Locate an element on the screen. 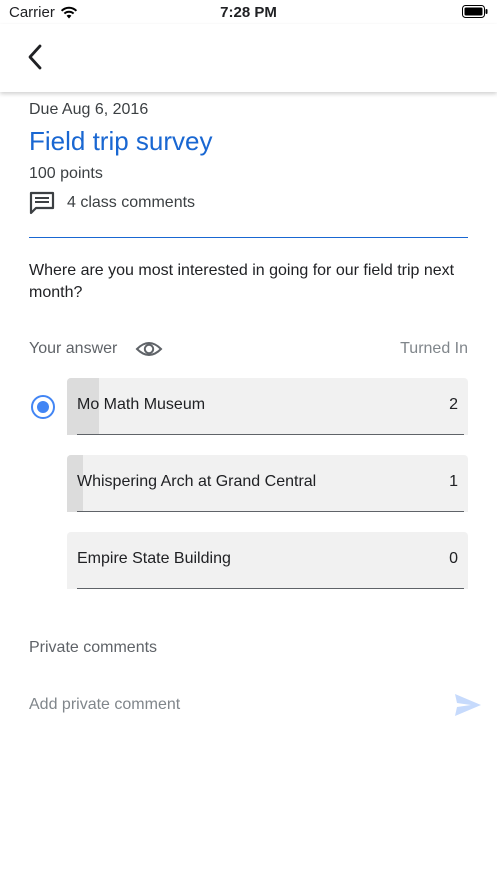 Image resolution: width=497 pixels, height=883 pixels. poll-option: Whispering Arch at Grand Central 1 is located at coordinates (248, 484).